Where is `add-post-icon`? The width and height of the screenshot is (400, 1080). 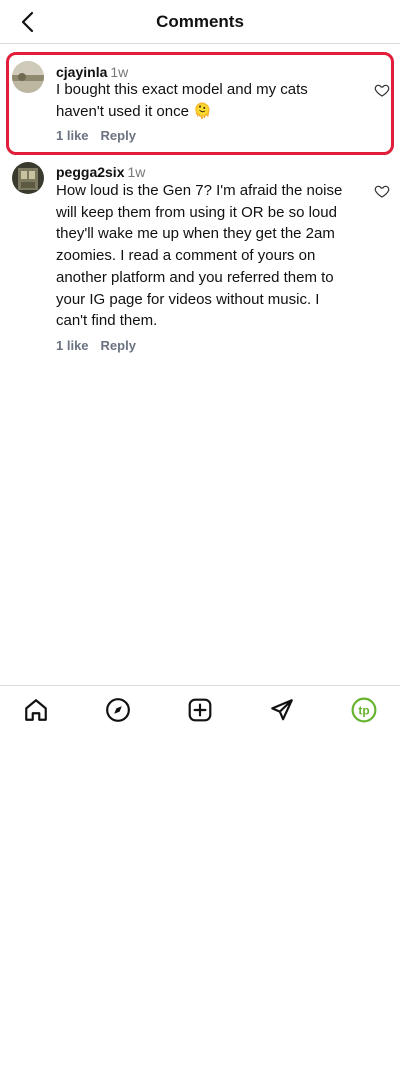 add-post-icon is located at coordinates (200, 710).